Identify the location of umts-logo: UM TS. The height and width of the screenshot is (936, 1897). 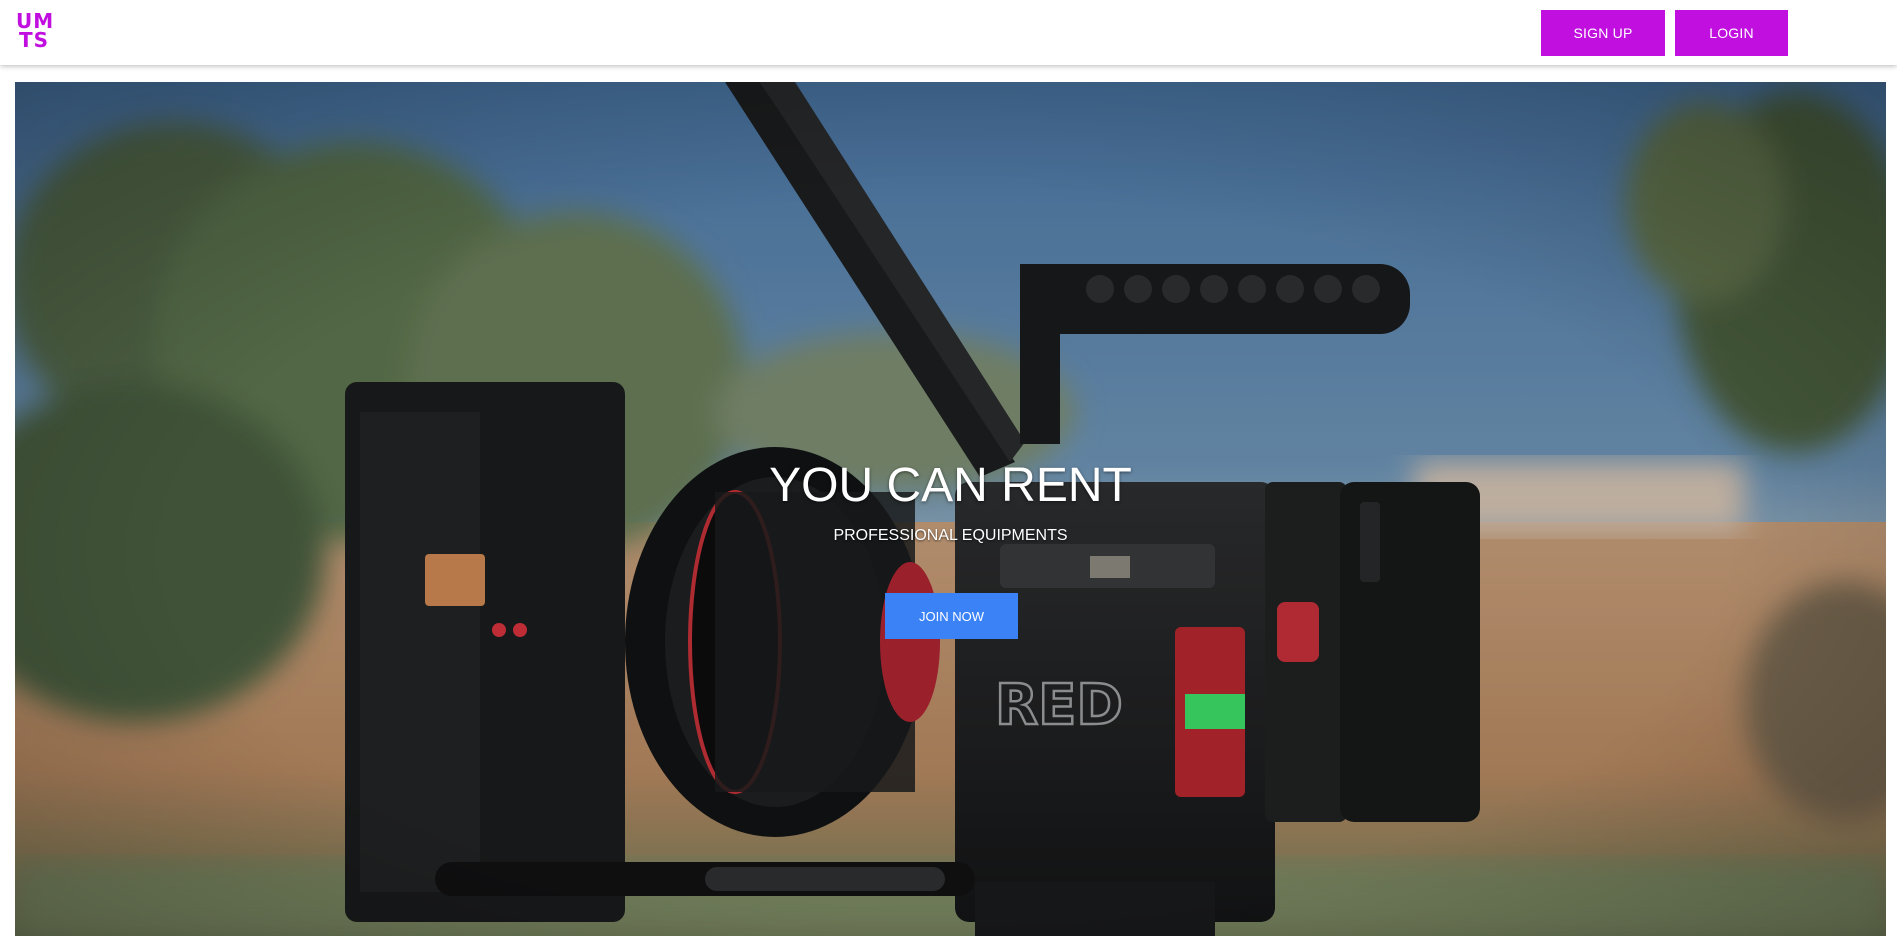
(38, 31).